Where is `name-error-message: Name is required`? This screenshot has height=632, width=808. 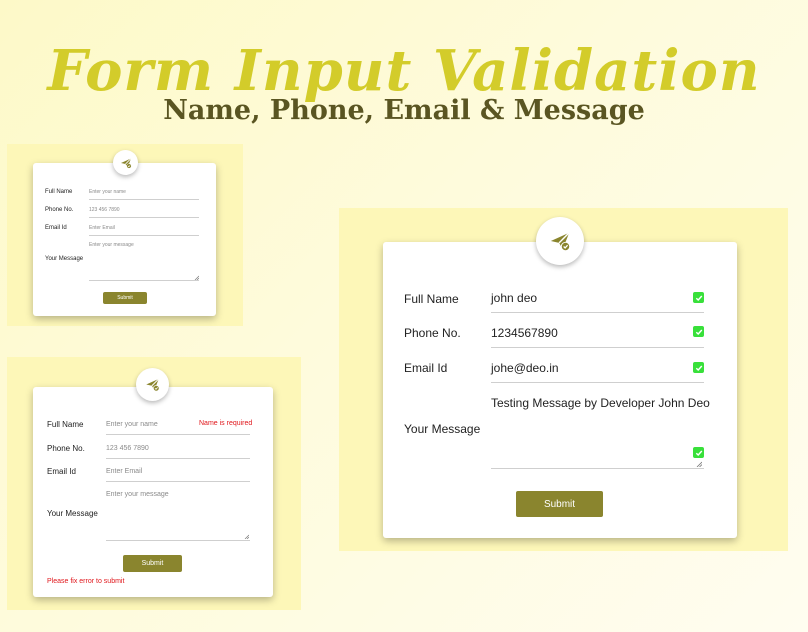 name-error-message: Name is required is located at coordinates (226, 423).